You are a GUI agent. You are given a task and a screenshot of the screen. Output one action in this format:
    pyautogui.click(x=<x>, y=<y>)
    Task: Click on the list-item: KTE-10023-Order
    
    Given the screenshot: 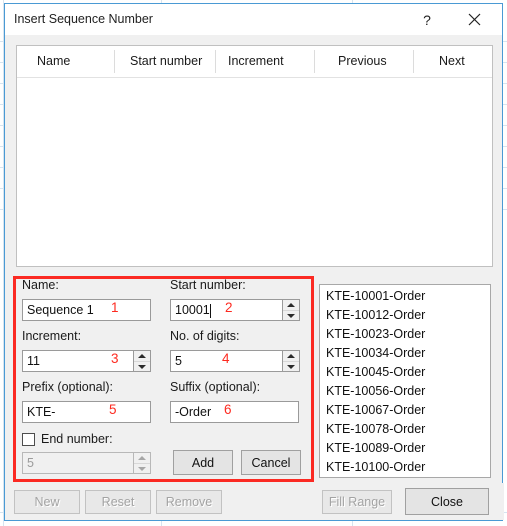 What is the action you would take?
    pyautogui.click(x=405, y=334)
    